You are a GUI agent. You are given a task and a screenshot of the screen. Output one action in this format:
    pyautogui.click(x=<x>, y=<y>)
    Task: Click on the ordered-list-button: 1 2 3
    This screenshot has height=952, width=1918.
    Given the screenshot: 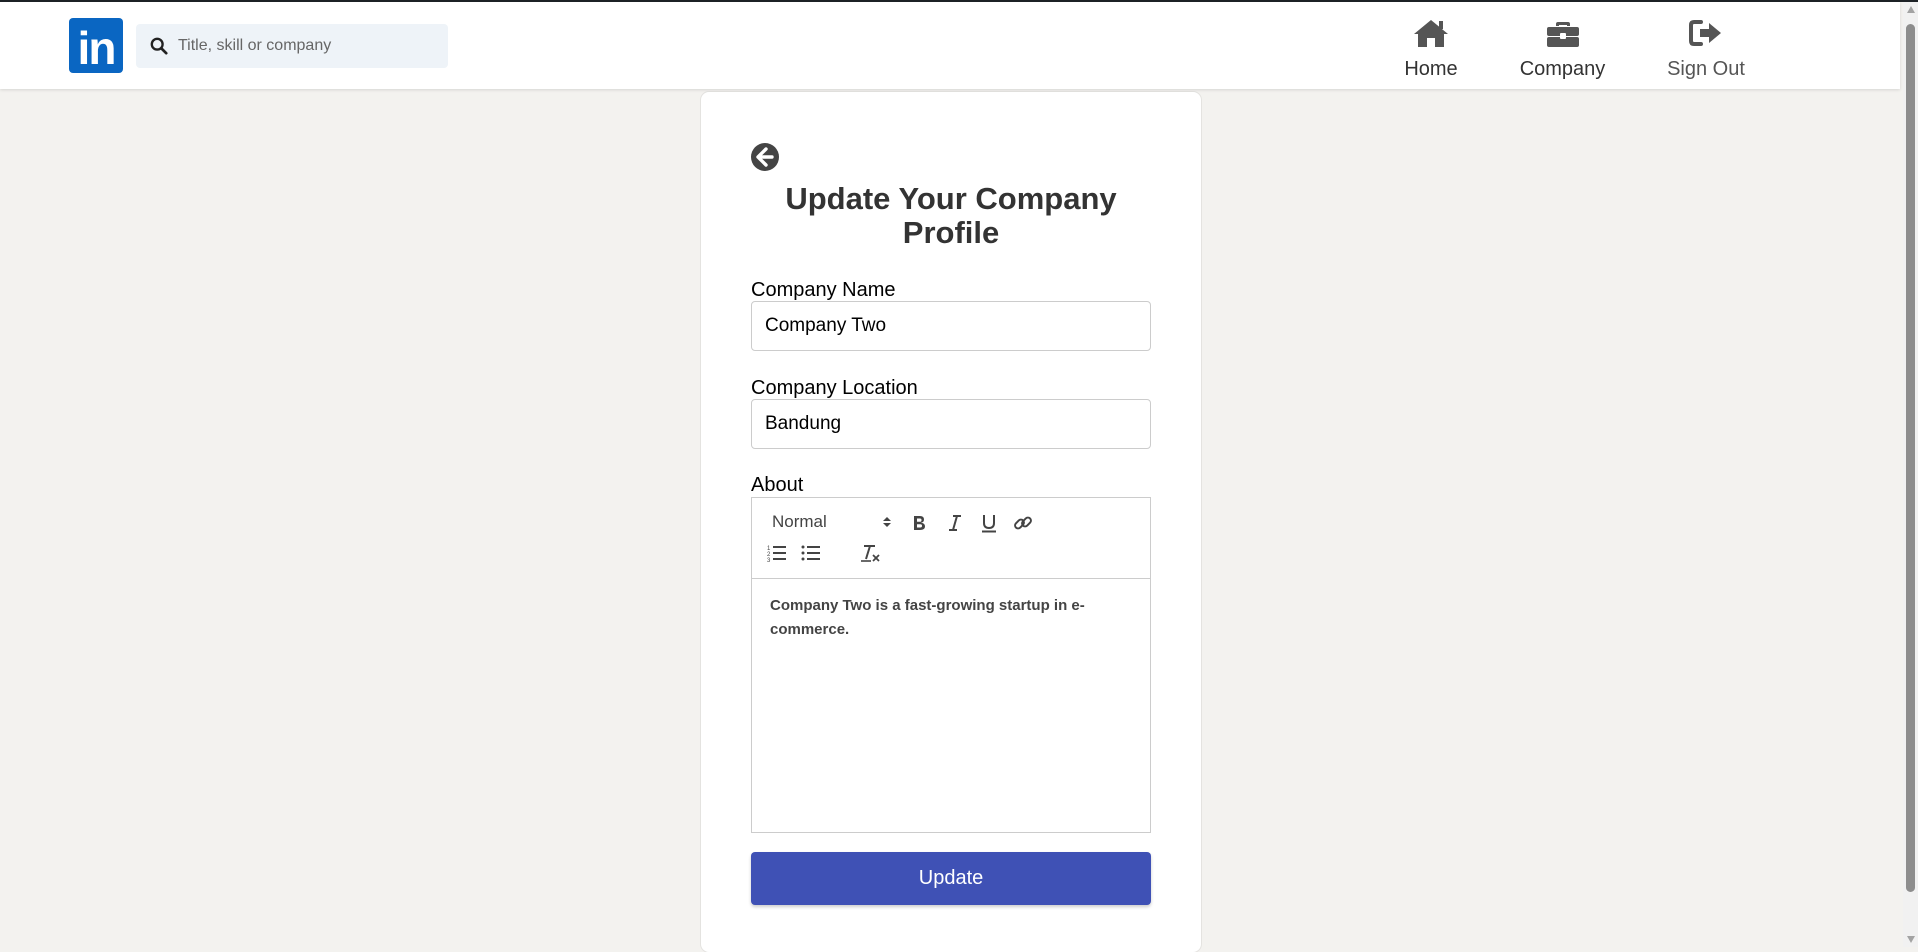 What is the action you would take?
    pyautogui.click(x=777, y=553)
    